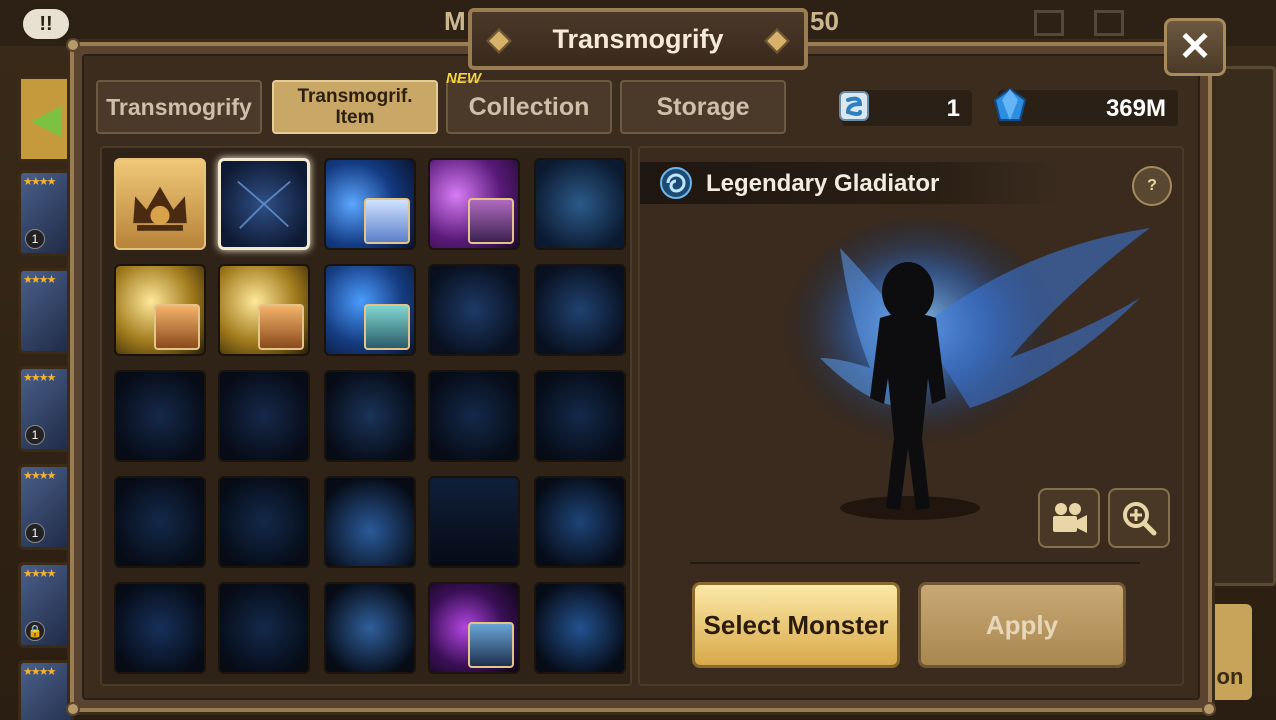 This screenshot has width=1276, height=720. I want to click on close-button: ✕, so click(1195, 47).